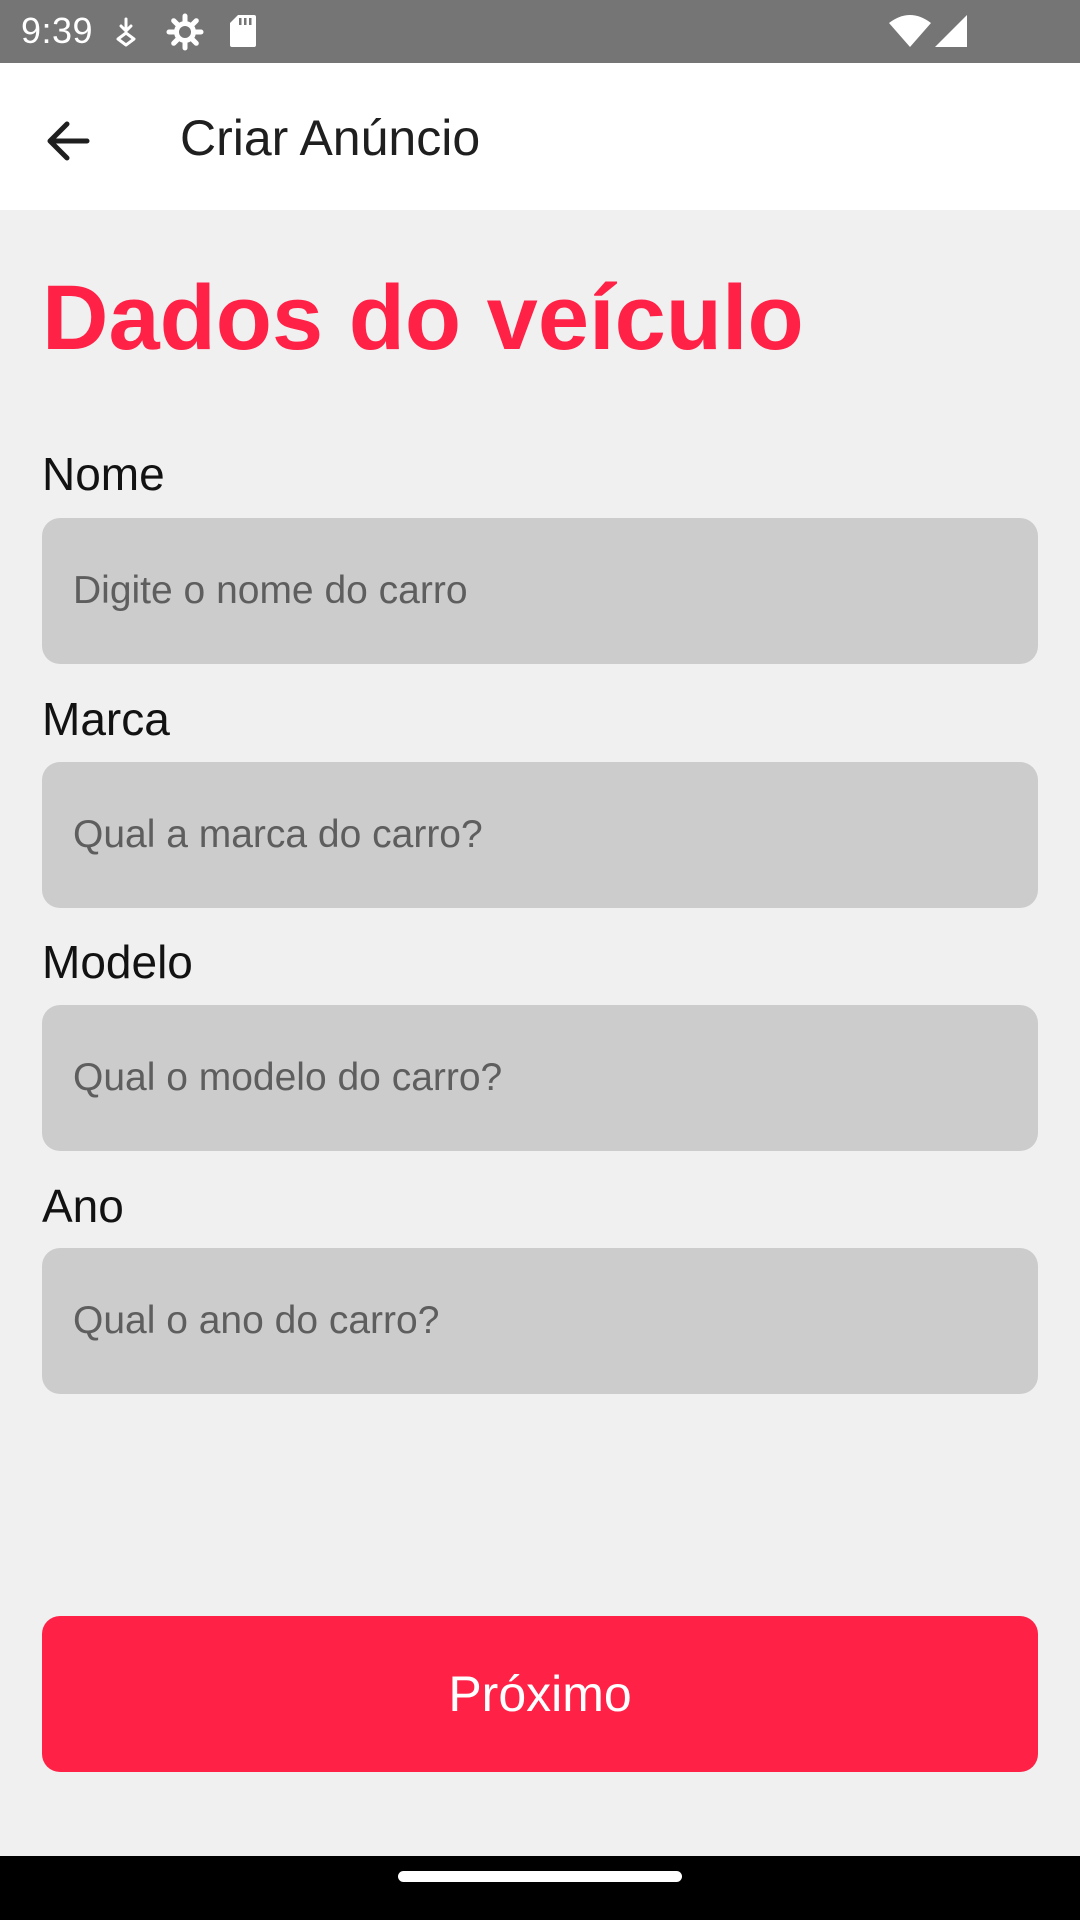 Image resolution: width=1080 pixels, height=1920 pixels. I want to click on download-icon, so click(126, 32).